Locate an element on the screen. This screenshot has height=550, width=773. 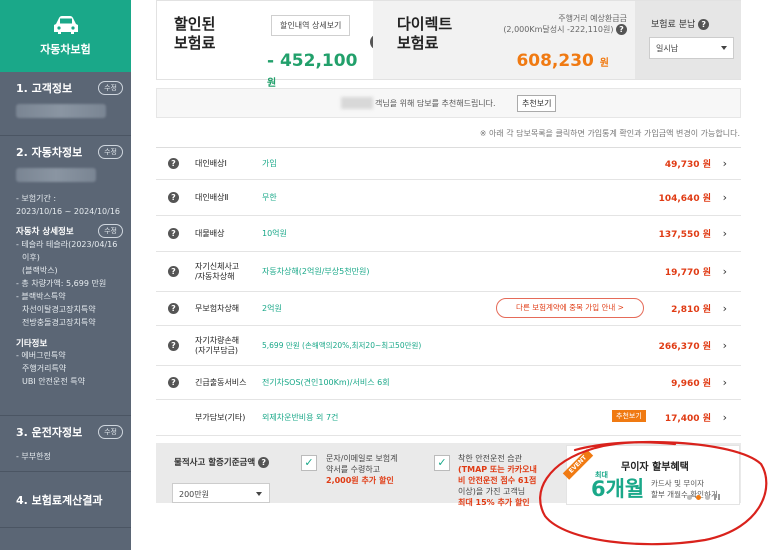
redacted-name is located at coordinates (357, 103).